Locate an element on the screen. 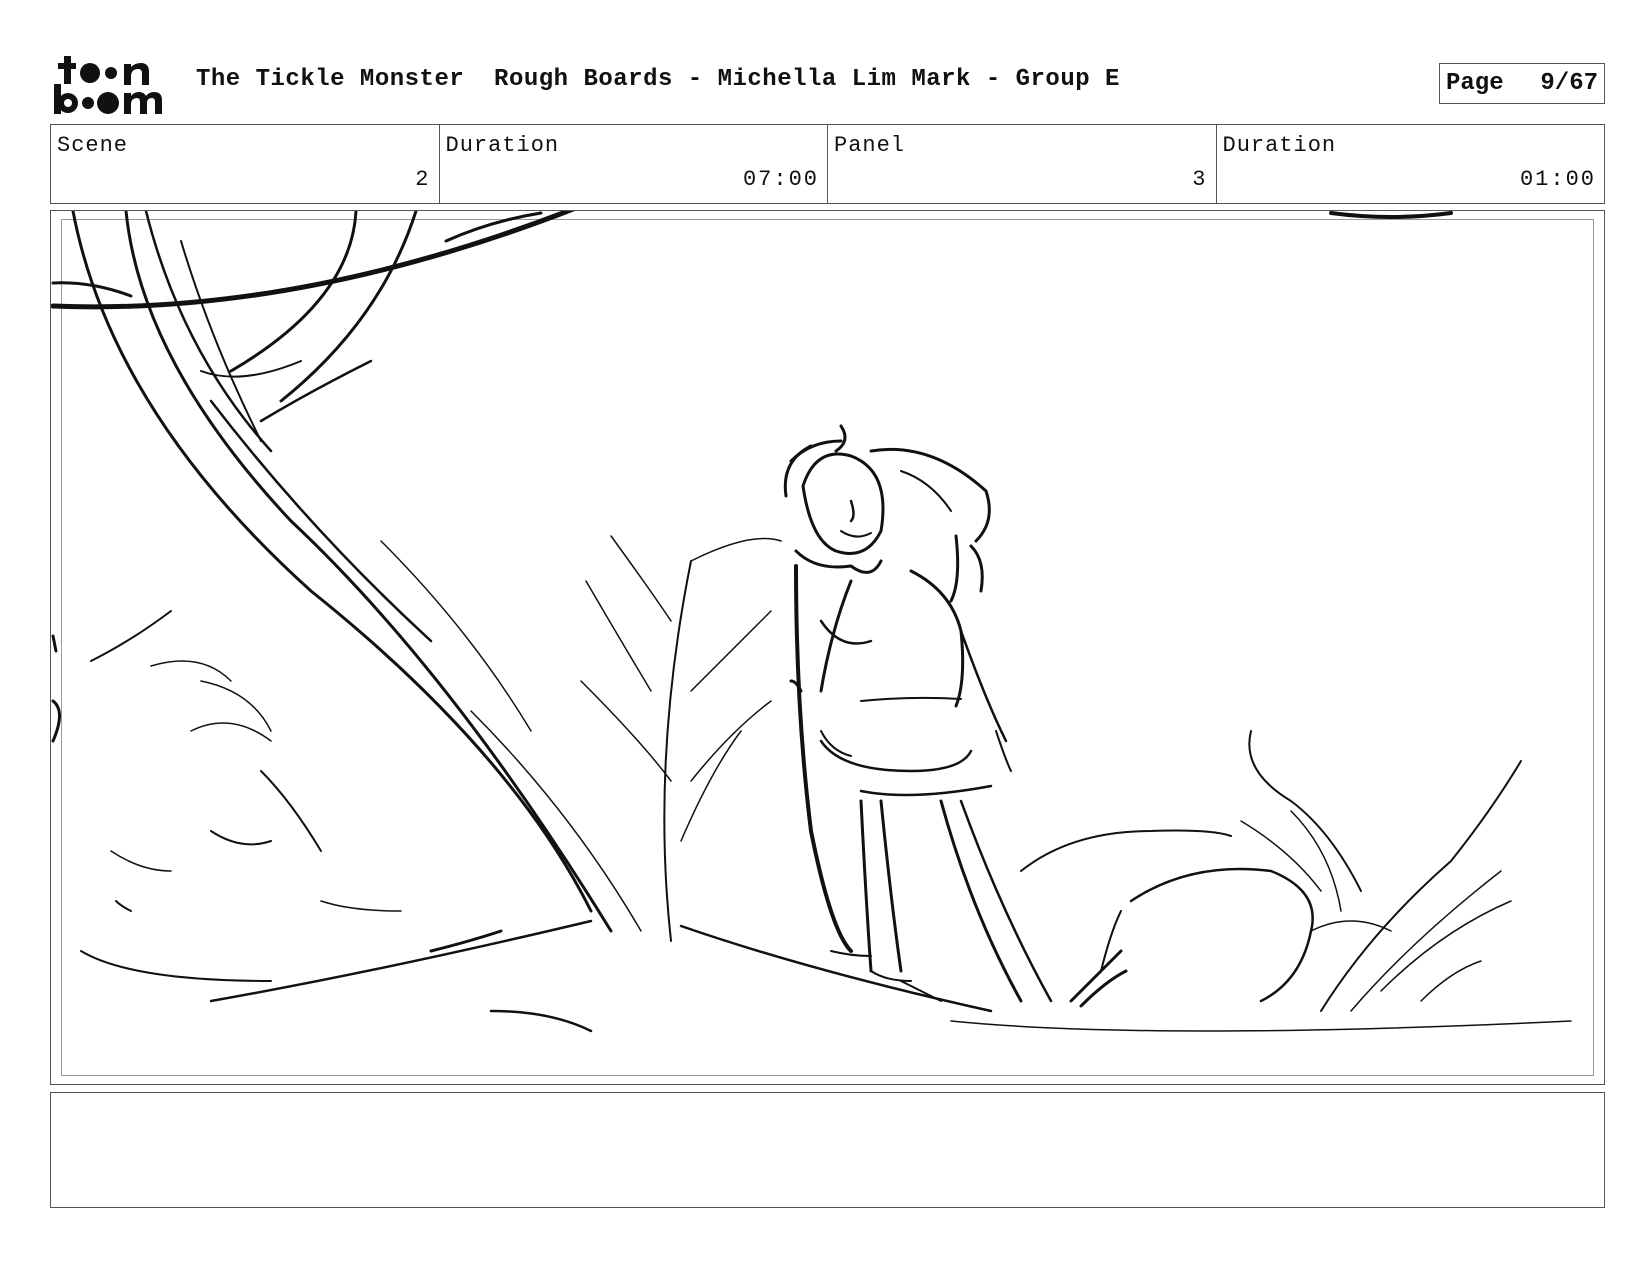  page-label: Page is located at coordinates (1475, 83).